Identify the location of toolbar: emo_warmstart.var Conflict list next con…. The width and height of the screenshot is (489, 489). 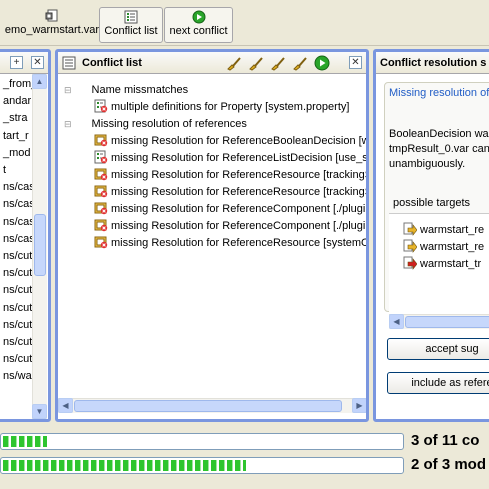
(244, 23).